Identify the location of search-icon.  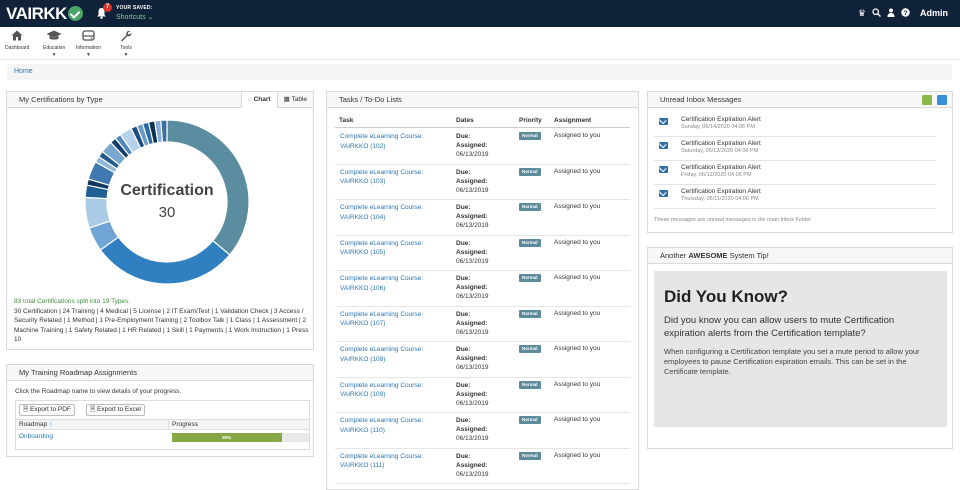
(876, 13).